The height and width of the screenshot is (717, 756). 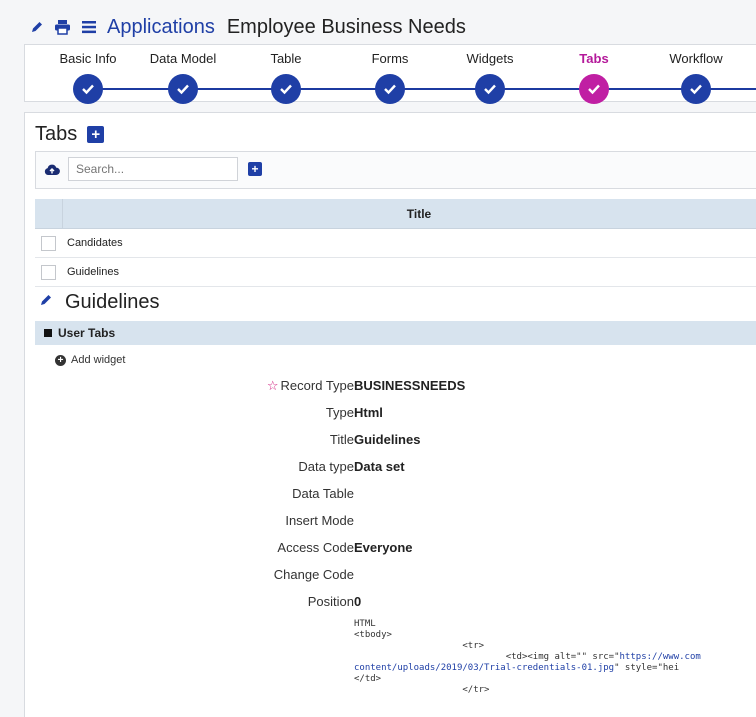 What do you see at coordinates (62, 27) in the screenshot?
I see `print-icon` at bounding box center [62, 27].